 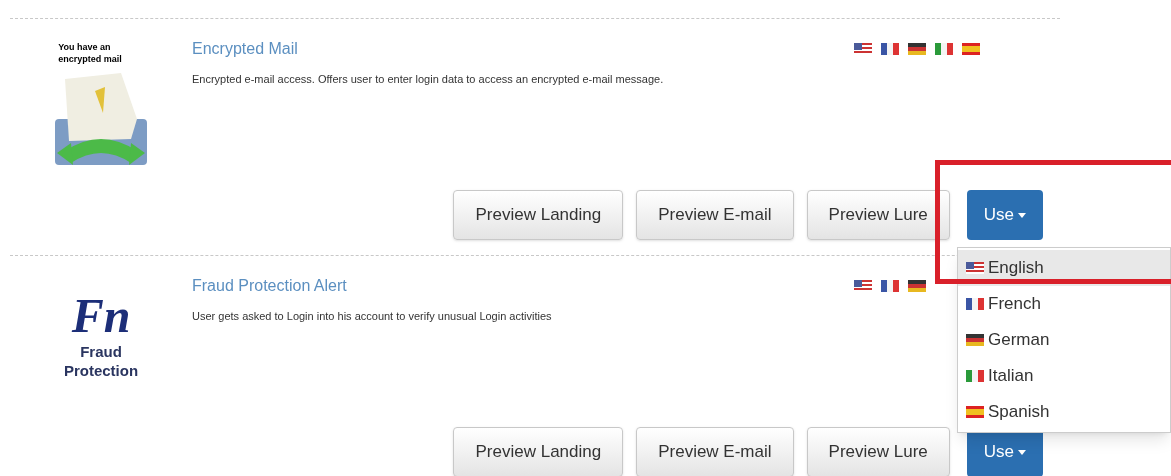 I want to click on language-option: French, so click(x=1064, y=304).